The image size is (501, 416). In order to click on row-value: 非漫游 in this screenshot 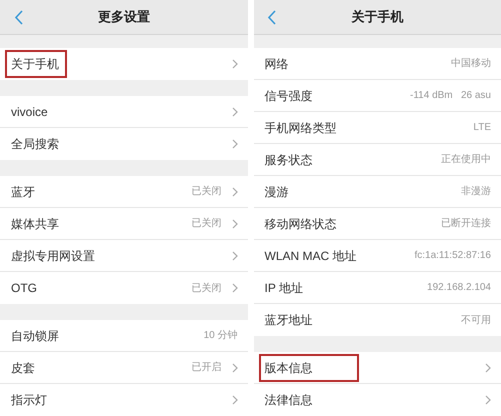, I will do `click(476, 191)`.